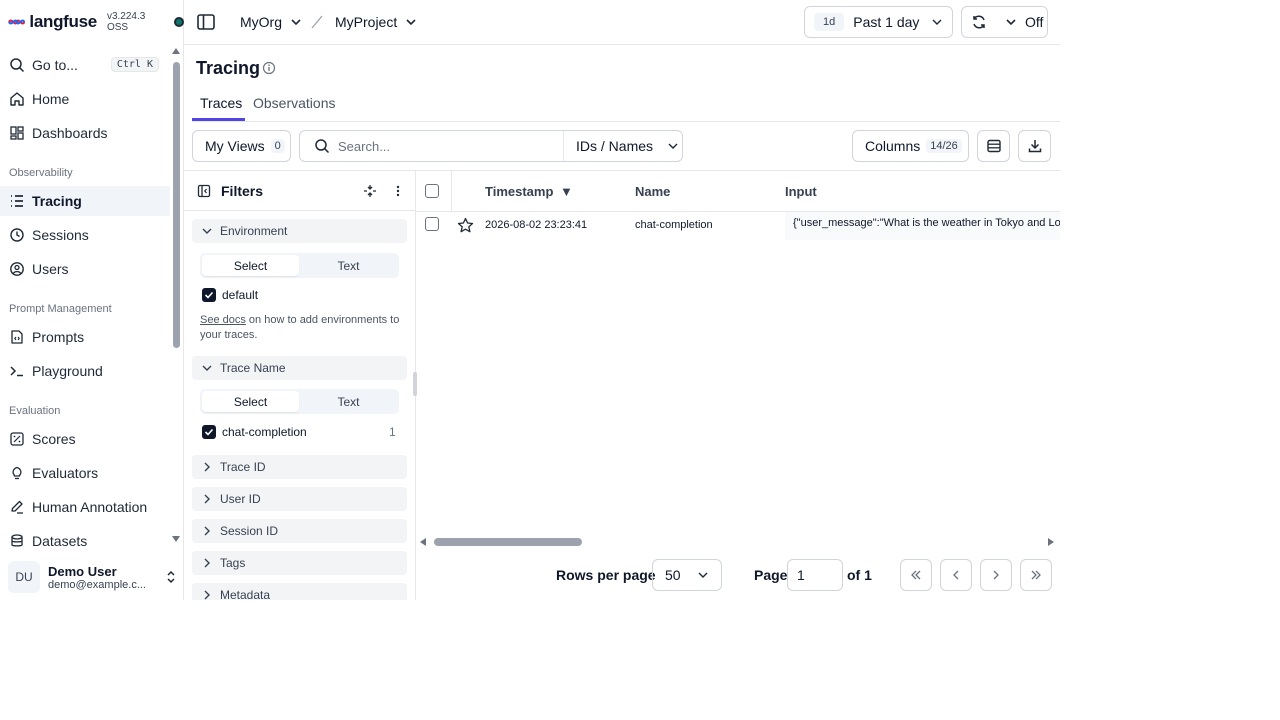  I want to click on sidebar-item-goto: Go to... Ctrl K, so click(85, 65).